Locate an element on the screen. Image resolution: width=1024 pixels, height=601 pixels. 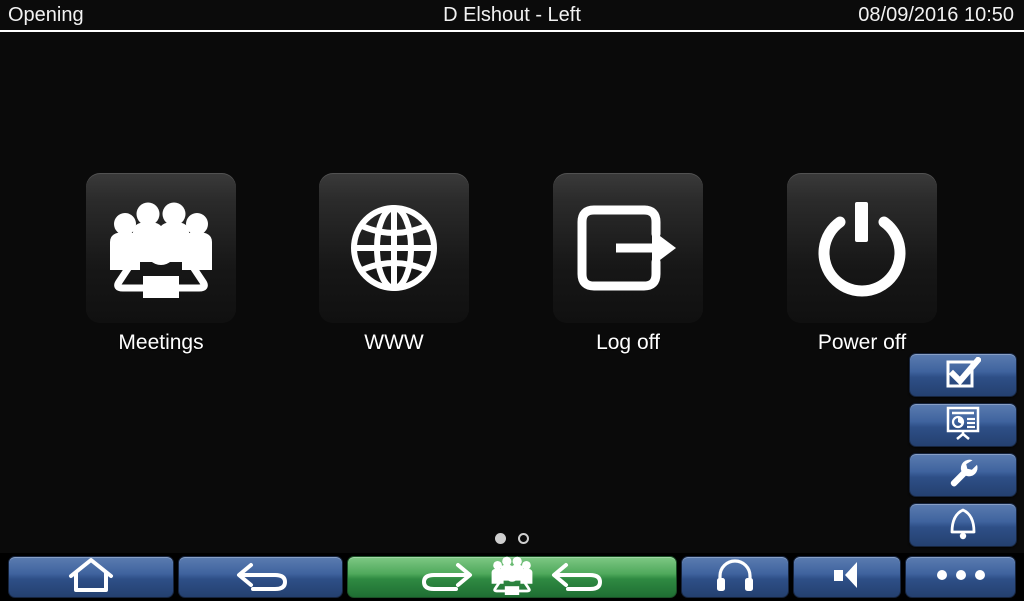
meetings-tile-surface is located at coordinates (161, 248).